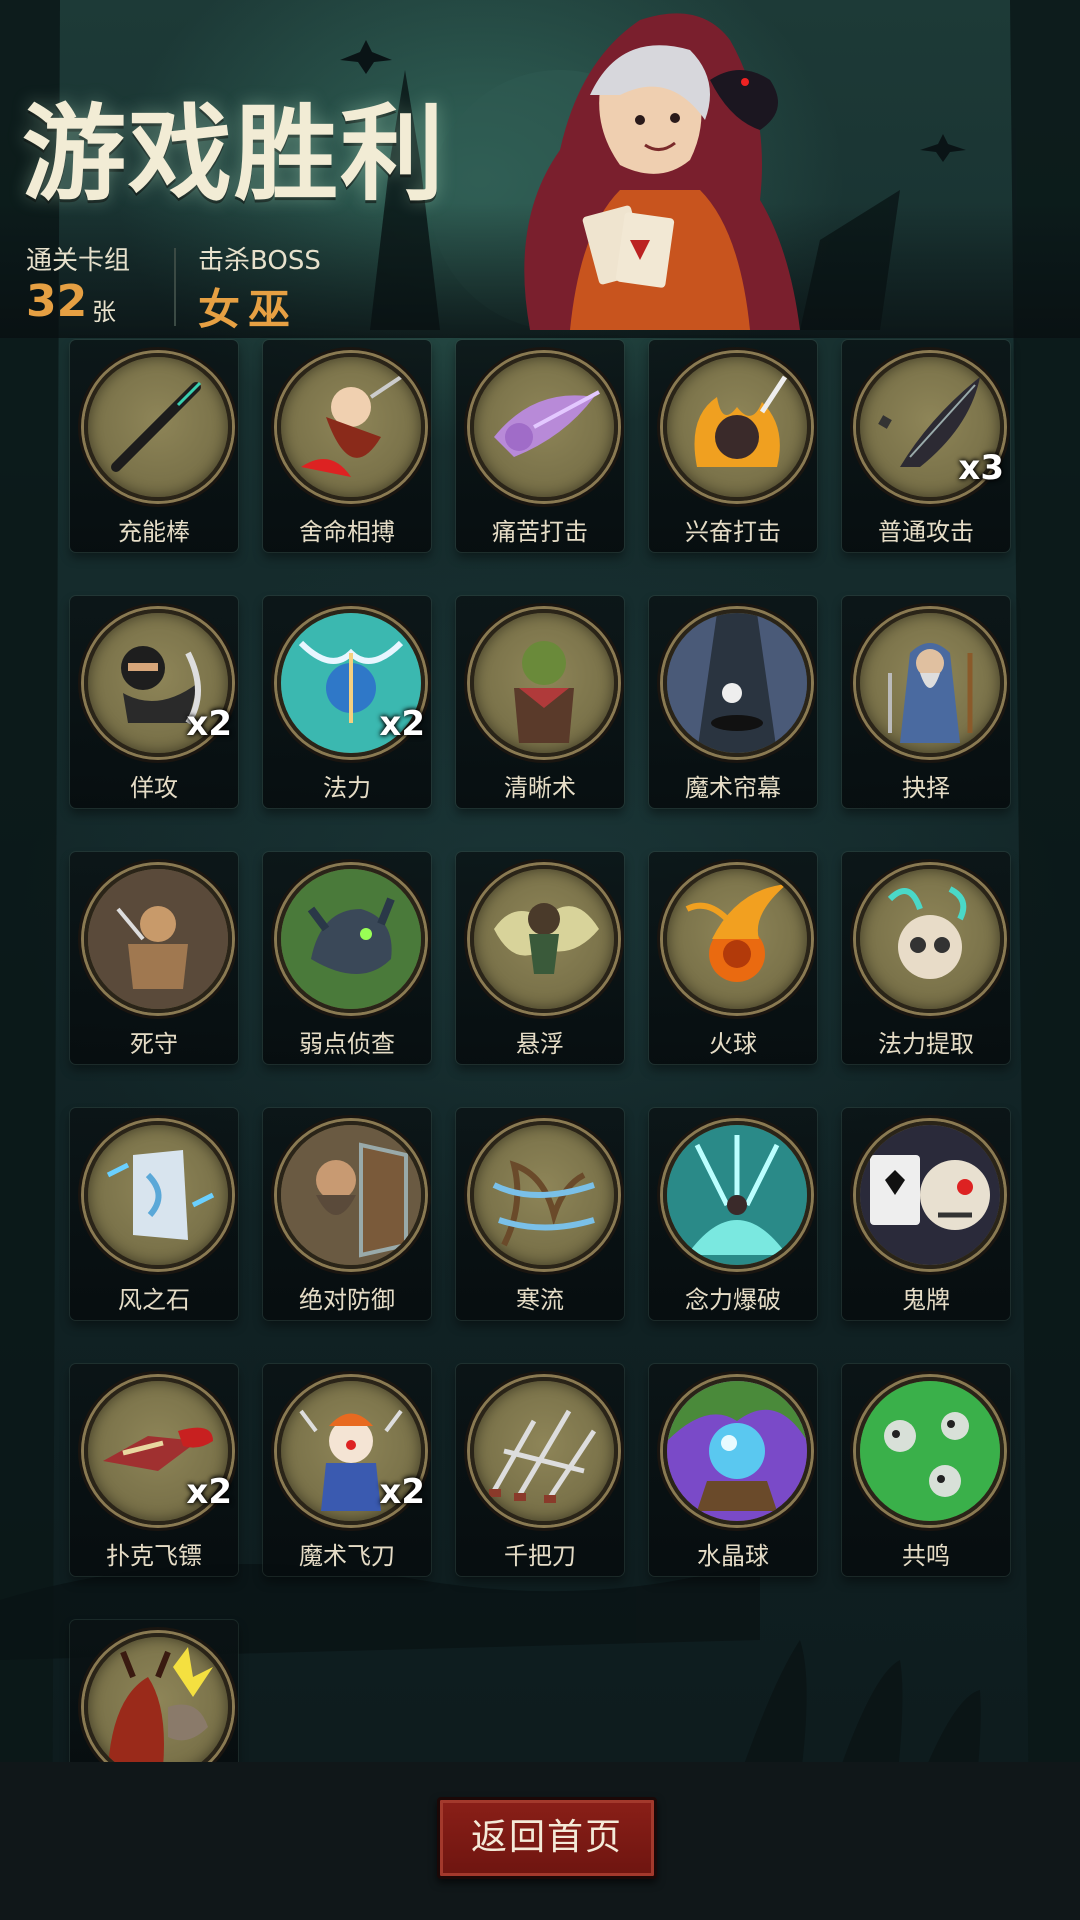  I want to click on witch-boss-portrait, so click(662, 171).